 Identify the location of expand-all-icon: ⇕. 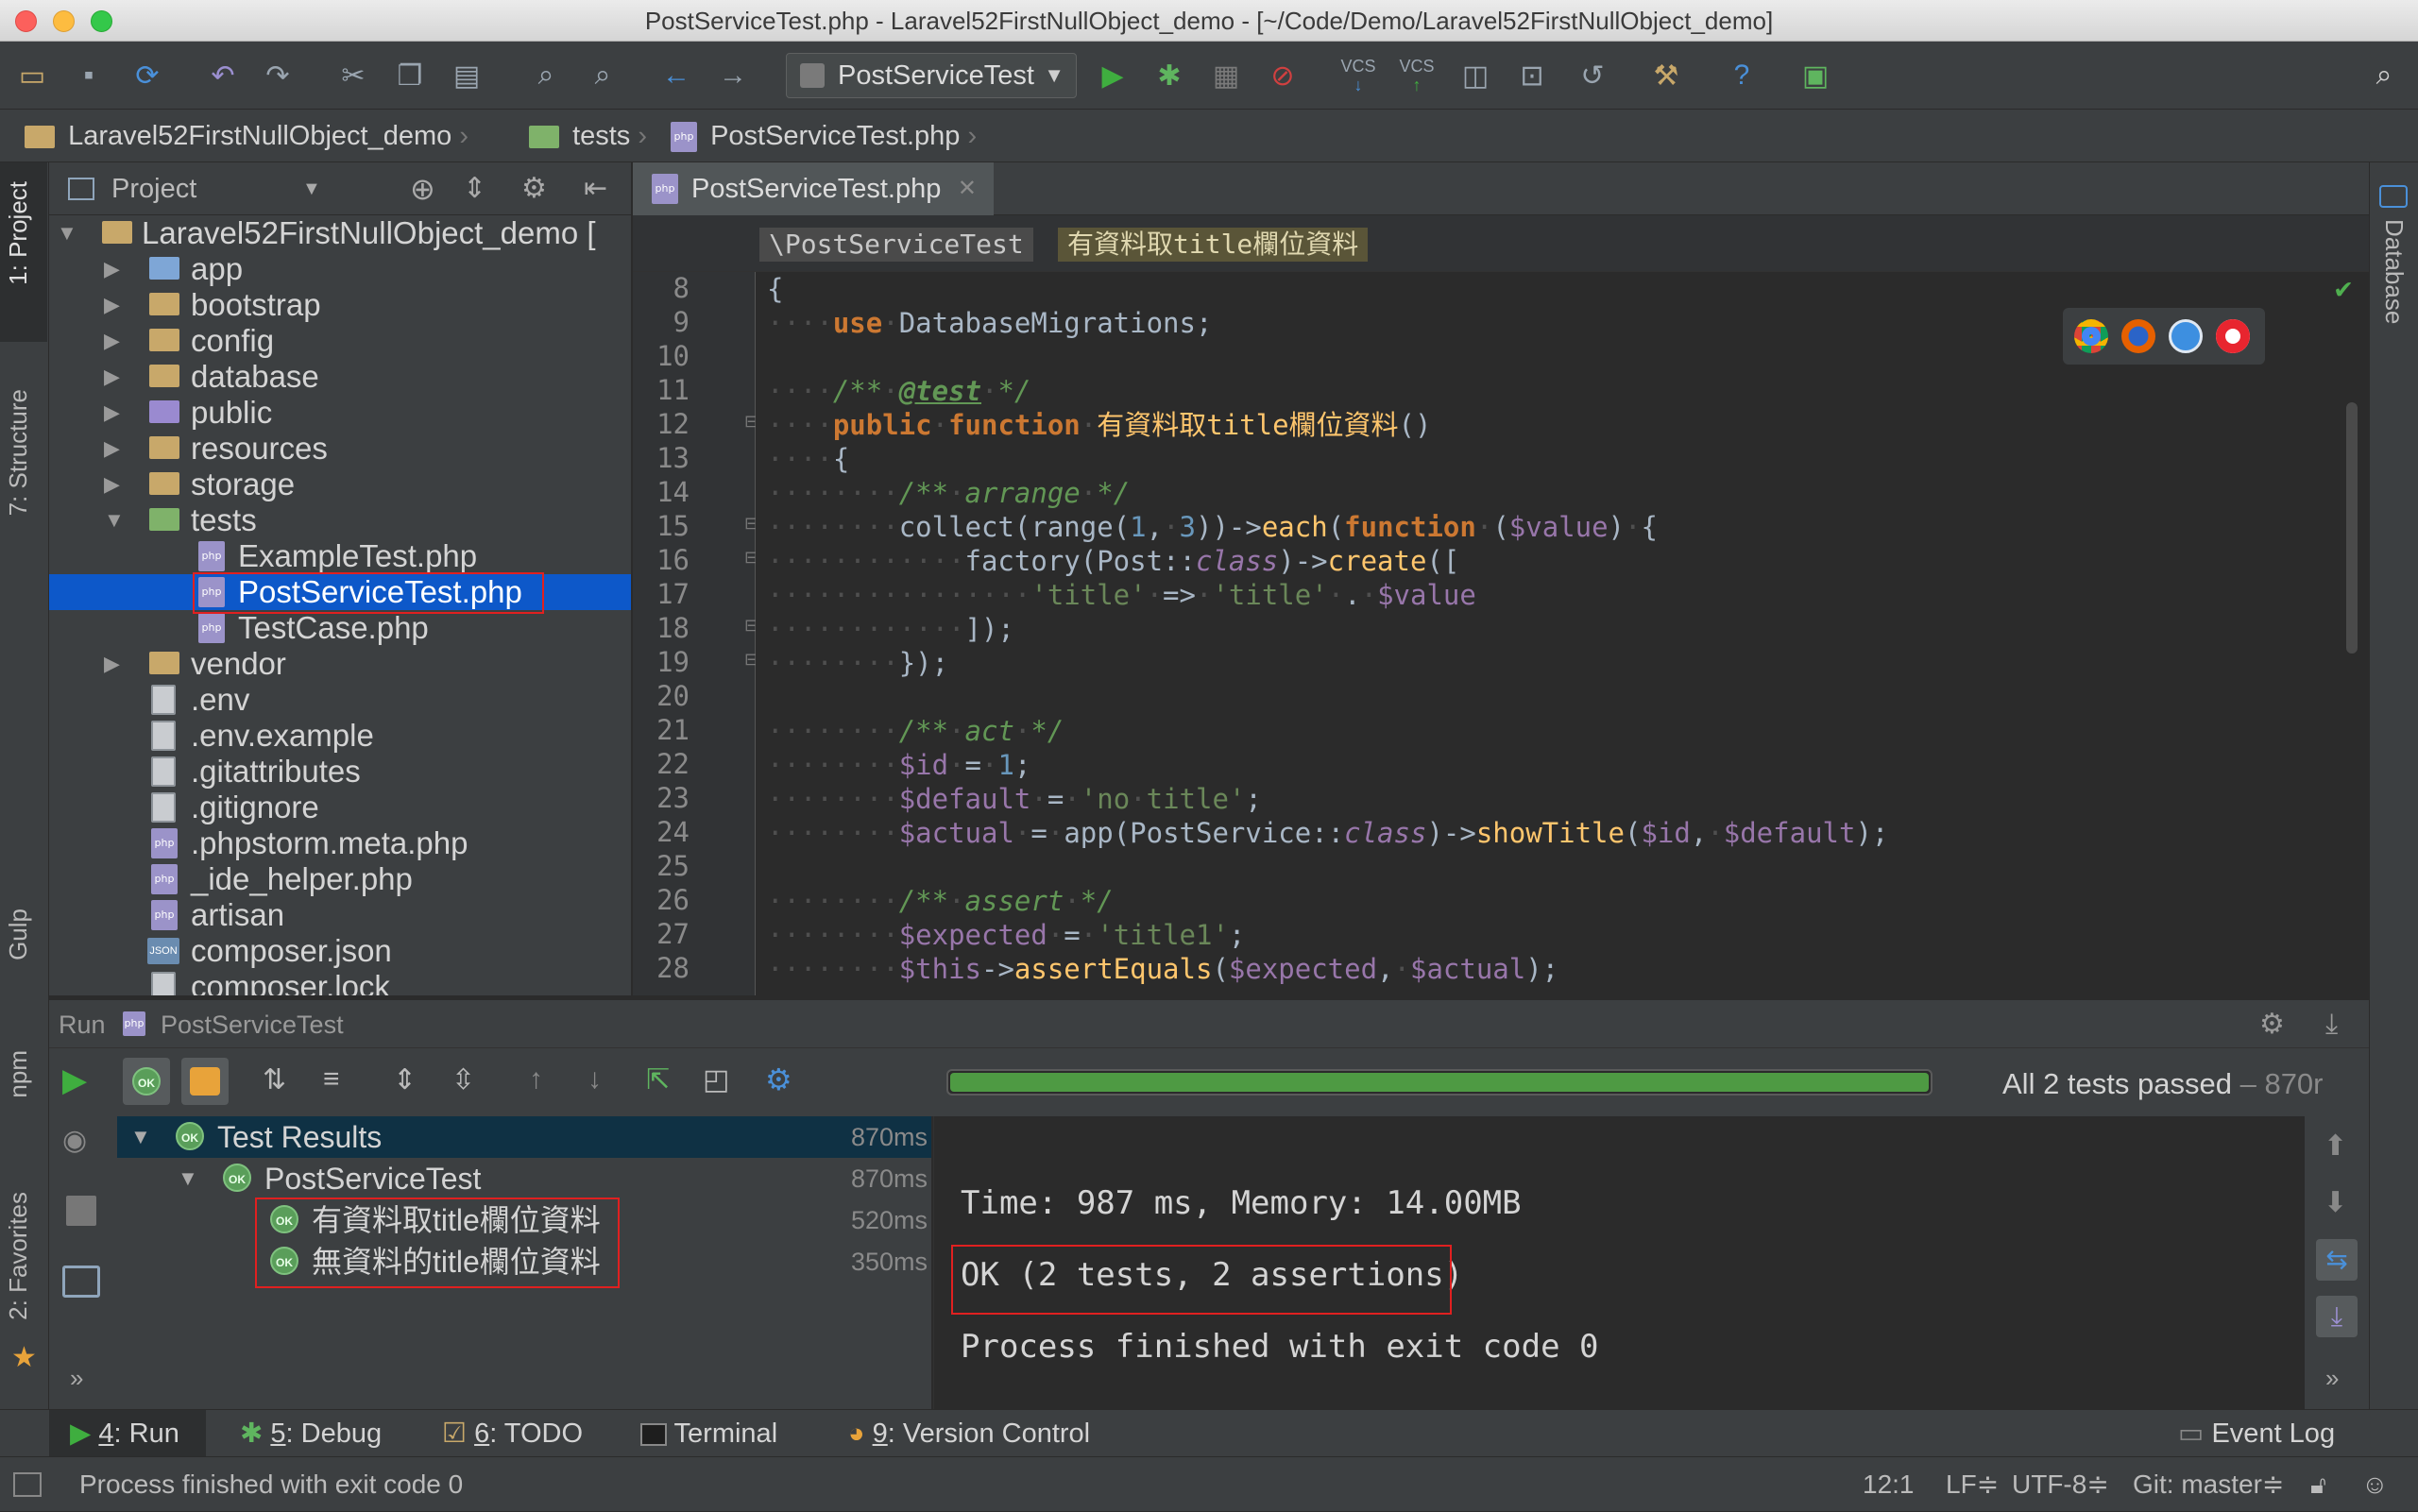
(405, 1079).